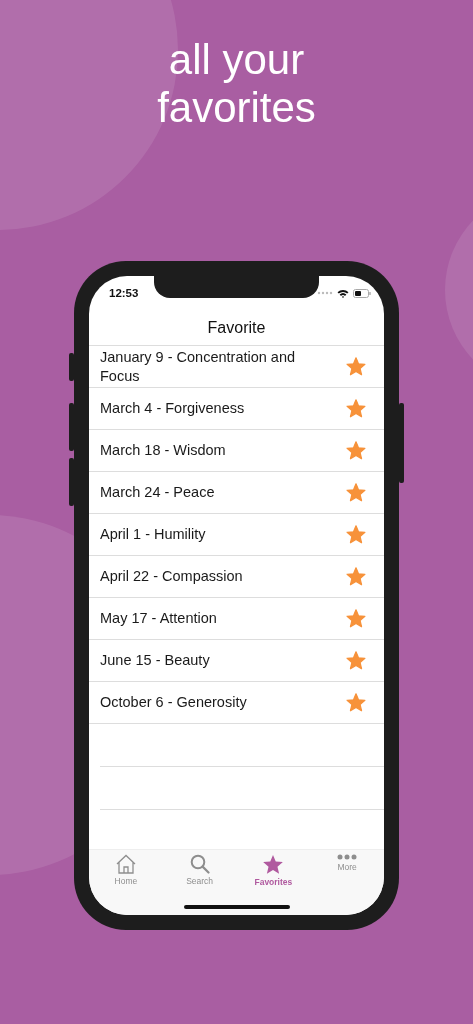  I want to click on favorite-row: March 18 - Wisdom, so click(236, 451).